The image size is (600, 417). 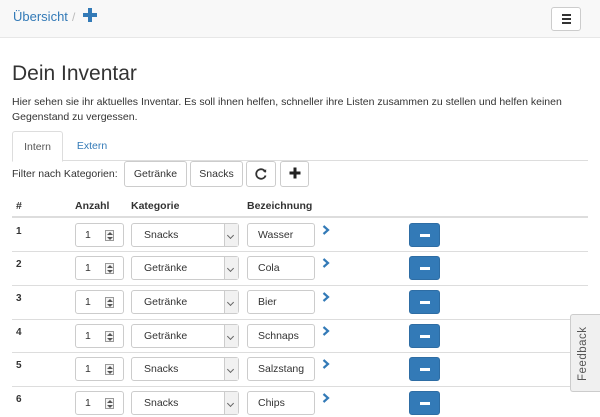 I want to click on breadcrumb-overview-link: Übersicht, so click(x=40, y=16).